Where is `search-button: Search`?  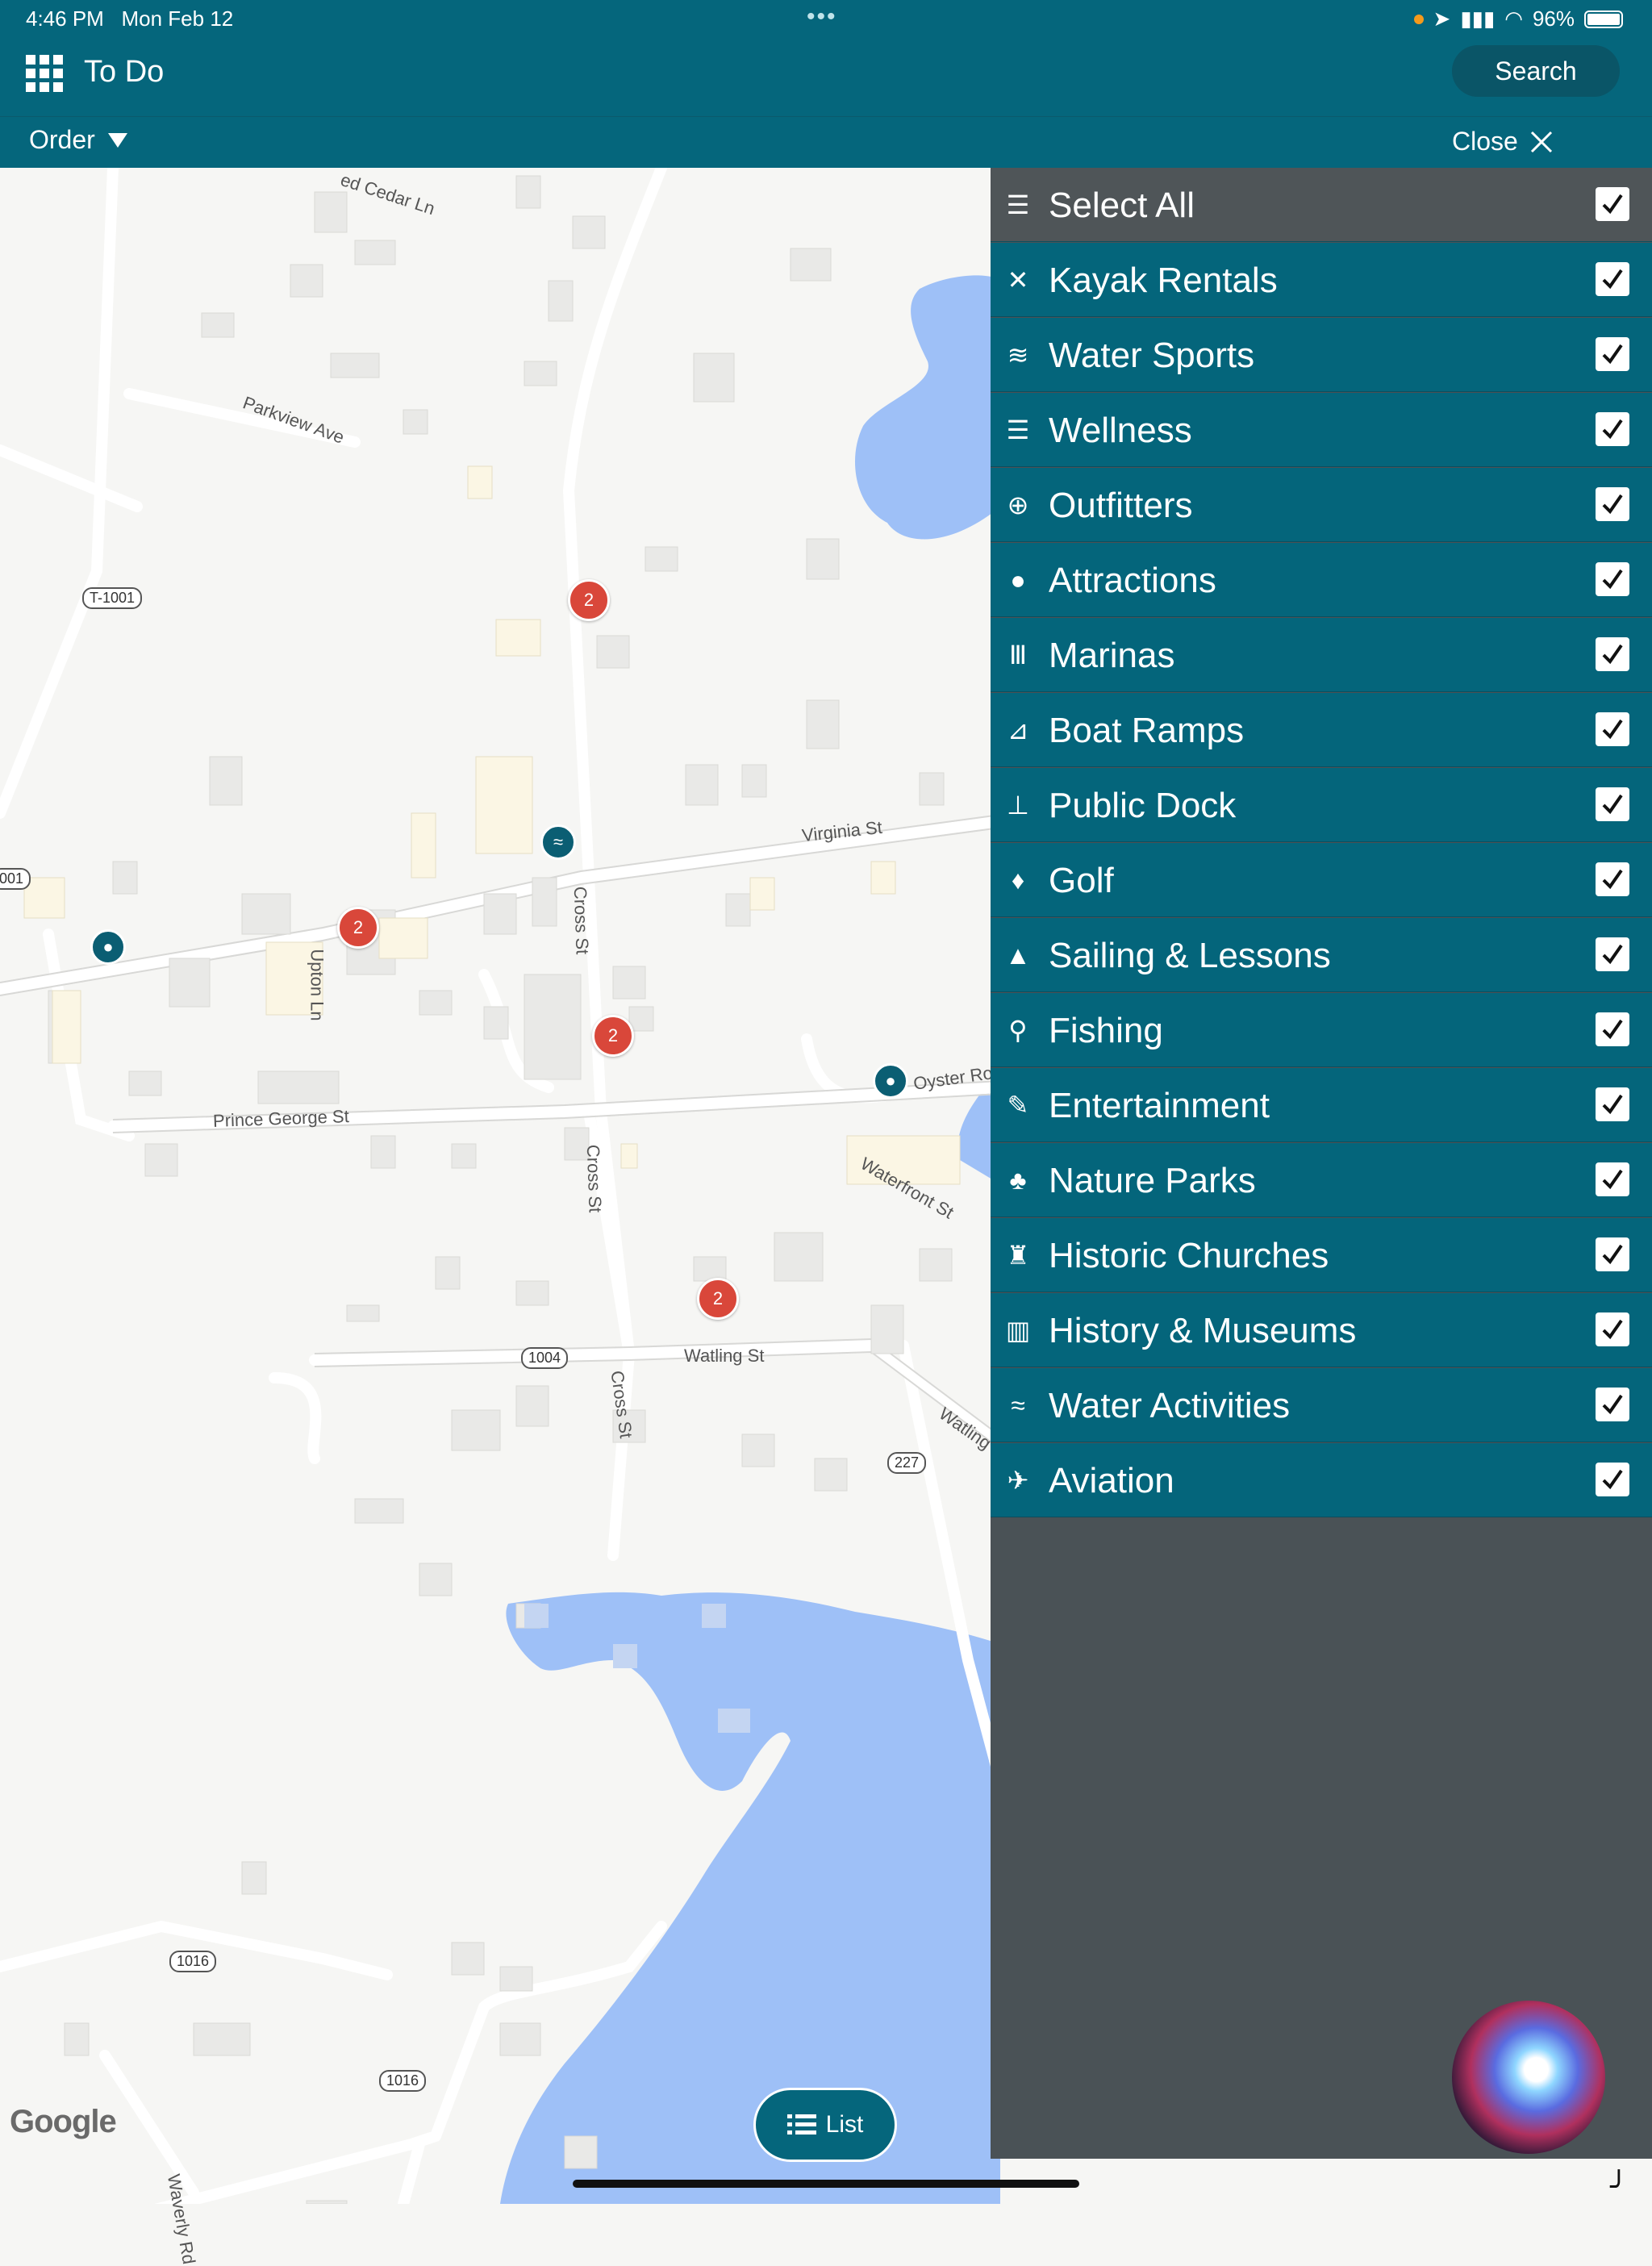
search-button: Search is located at coordinates (1536, 71).